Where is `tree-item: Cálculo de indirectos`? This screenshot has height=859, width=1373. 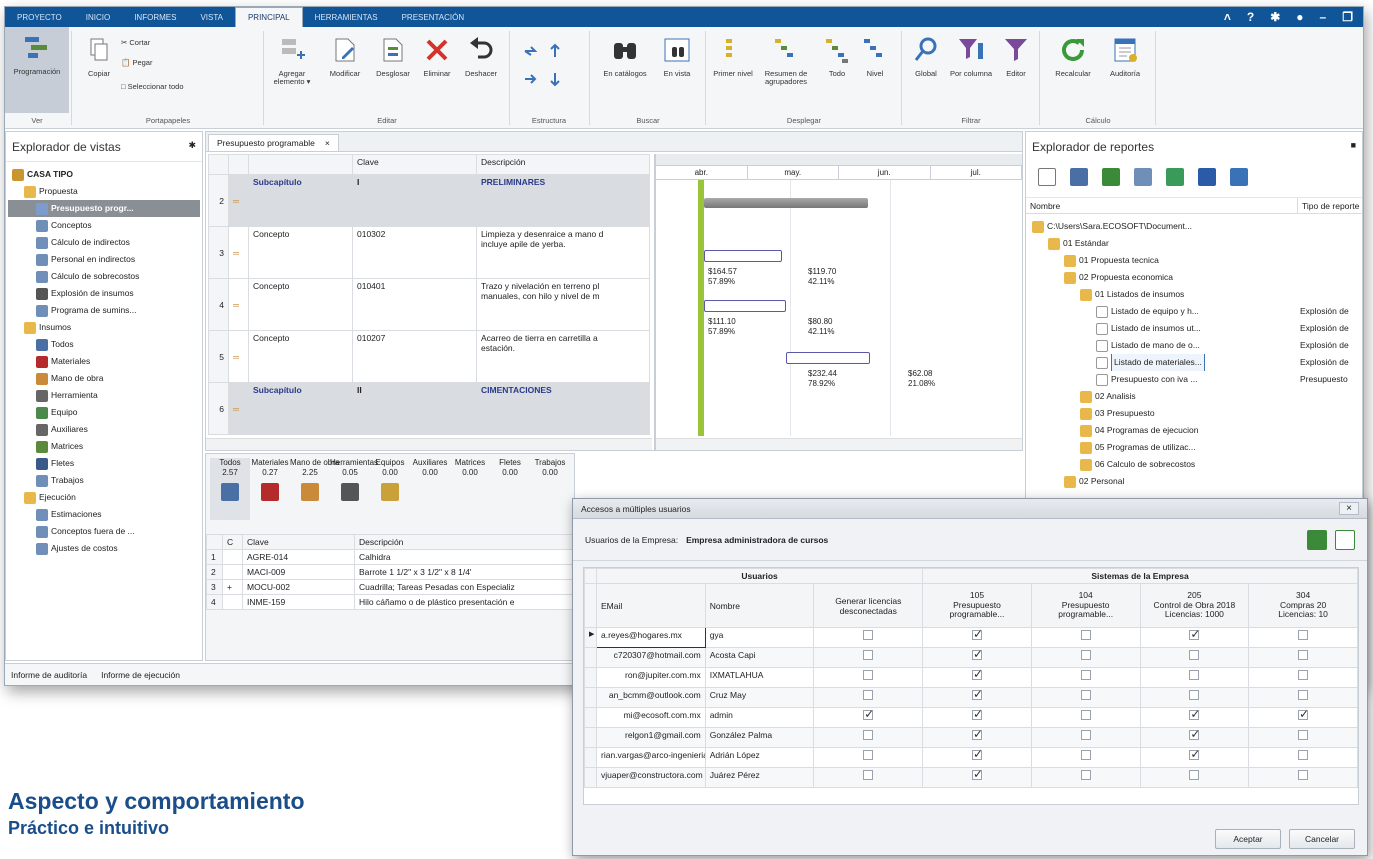 tree-item: Cálculo de indirectos is located at coordinates (104, 242).